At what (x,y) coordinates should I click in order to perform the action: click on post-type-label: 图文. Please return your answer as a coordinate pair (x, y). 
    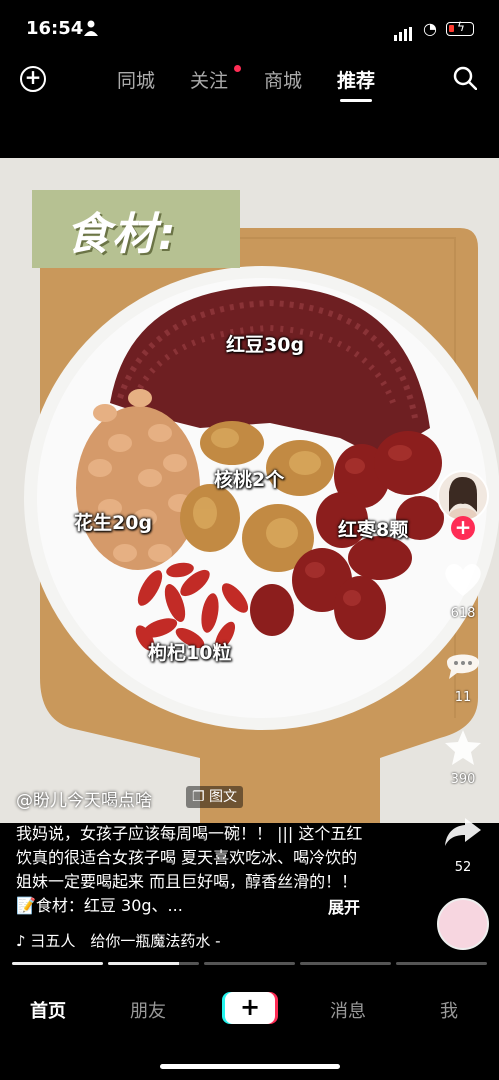
    Looking at the image, I should click on (223, 797).